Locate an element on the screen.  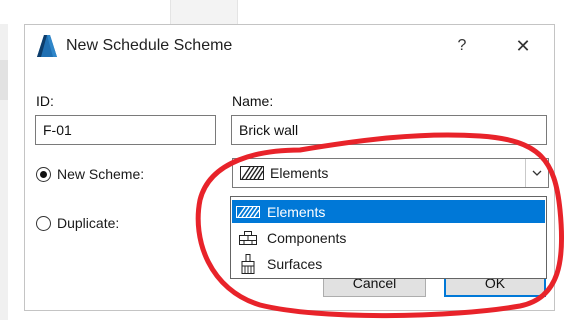
scheme-type-value: Elements is located at coordinates (299, 173).